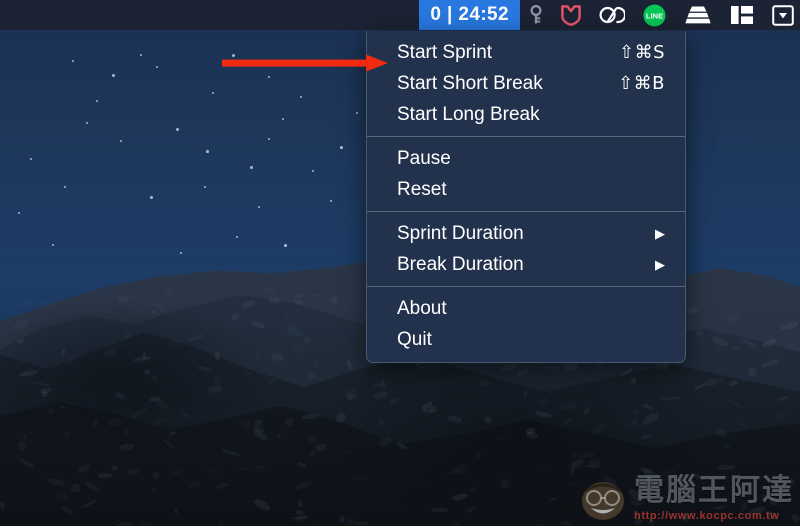 The height and width of the screenshot is (530, 800). Describe the element at coordinates (468, 114) in the screenshot. I see `menu-item-label: Start Long Break` at that location.